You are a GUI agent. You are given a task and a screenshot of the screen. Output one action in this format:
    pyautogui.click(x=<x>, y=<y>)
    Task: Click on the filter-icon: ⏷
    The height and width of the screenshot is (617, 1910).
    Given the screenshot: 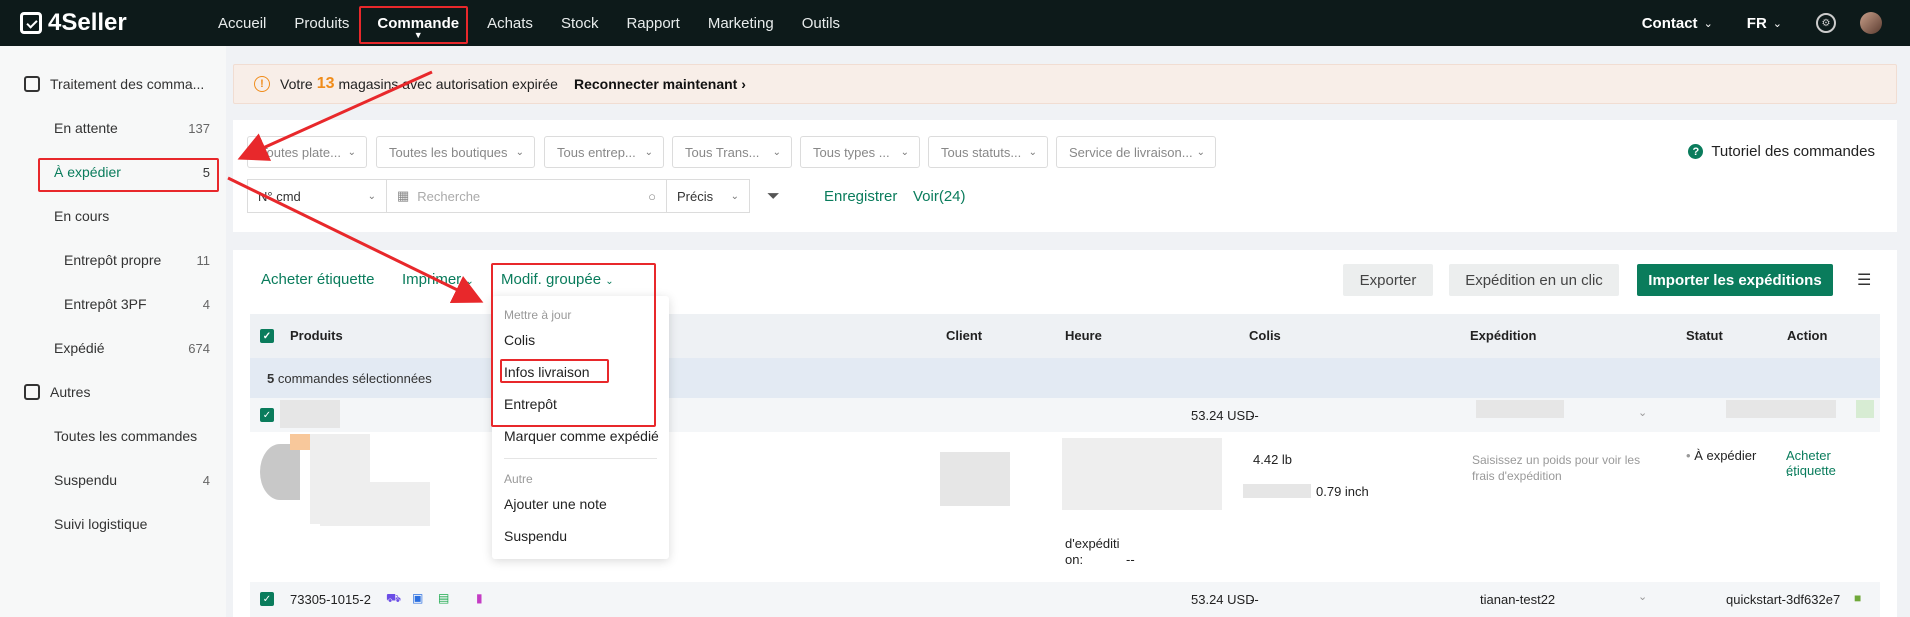 What is the action you would take?
    pyautogui.click(x=773, y=197)
    